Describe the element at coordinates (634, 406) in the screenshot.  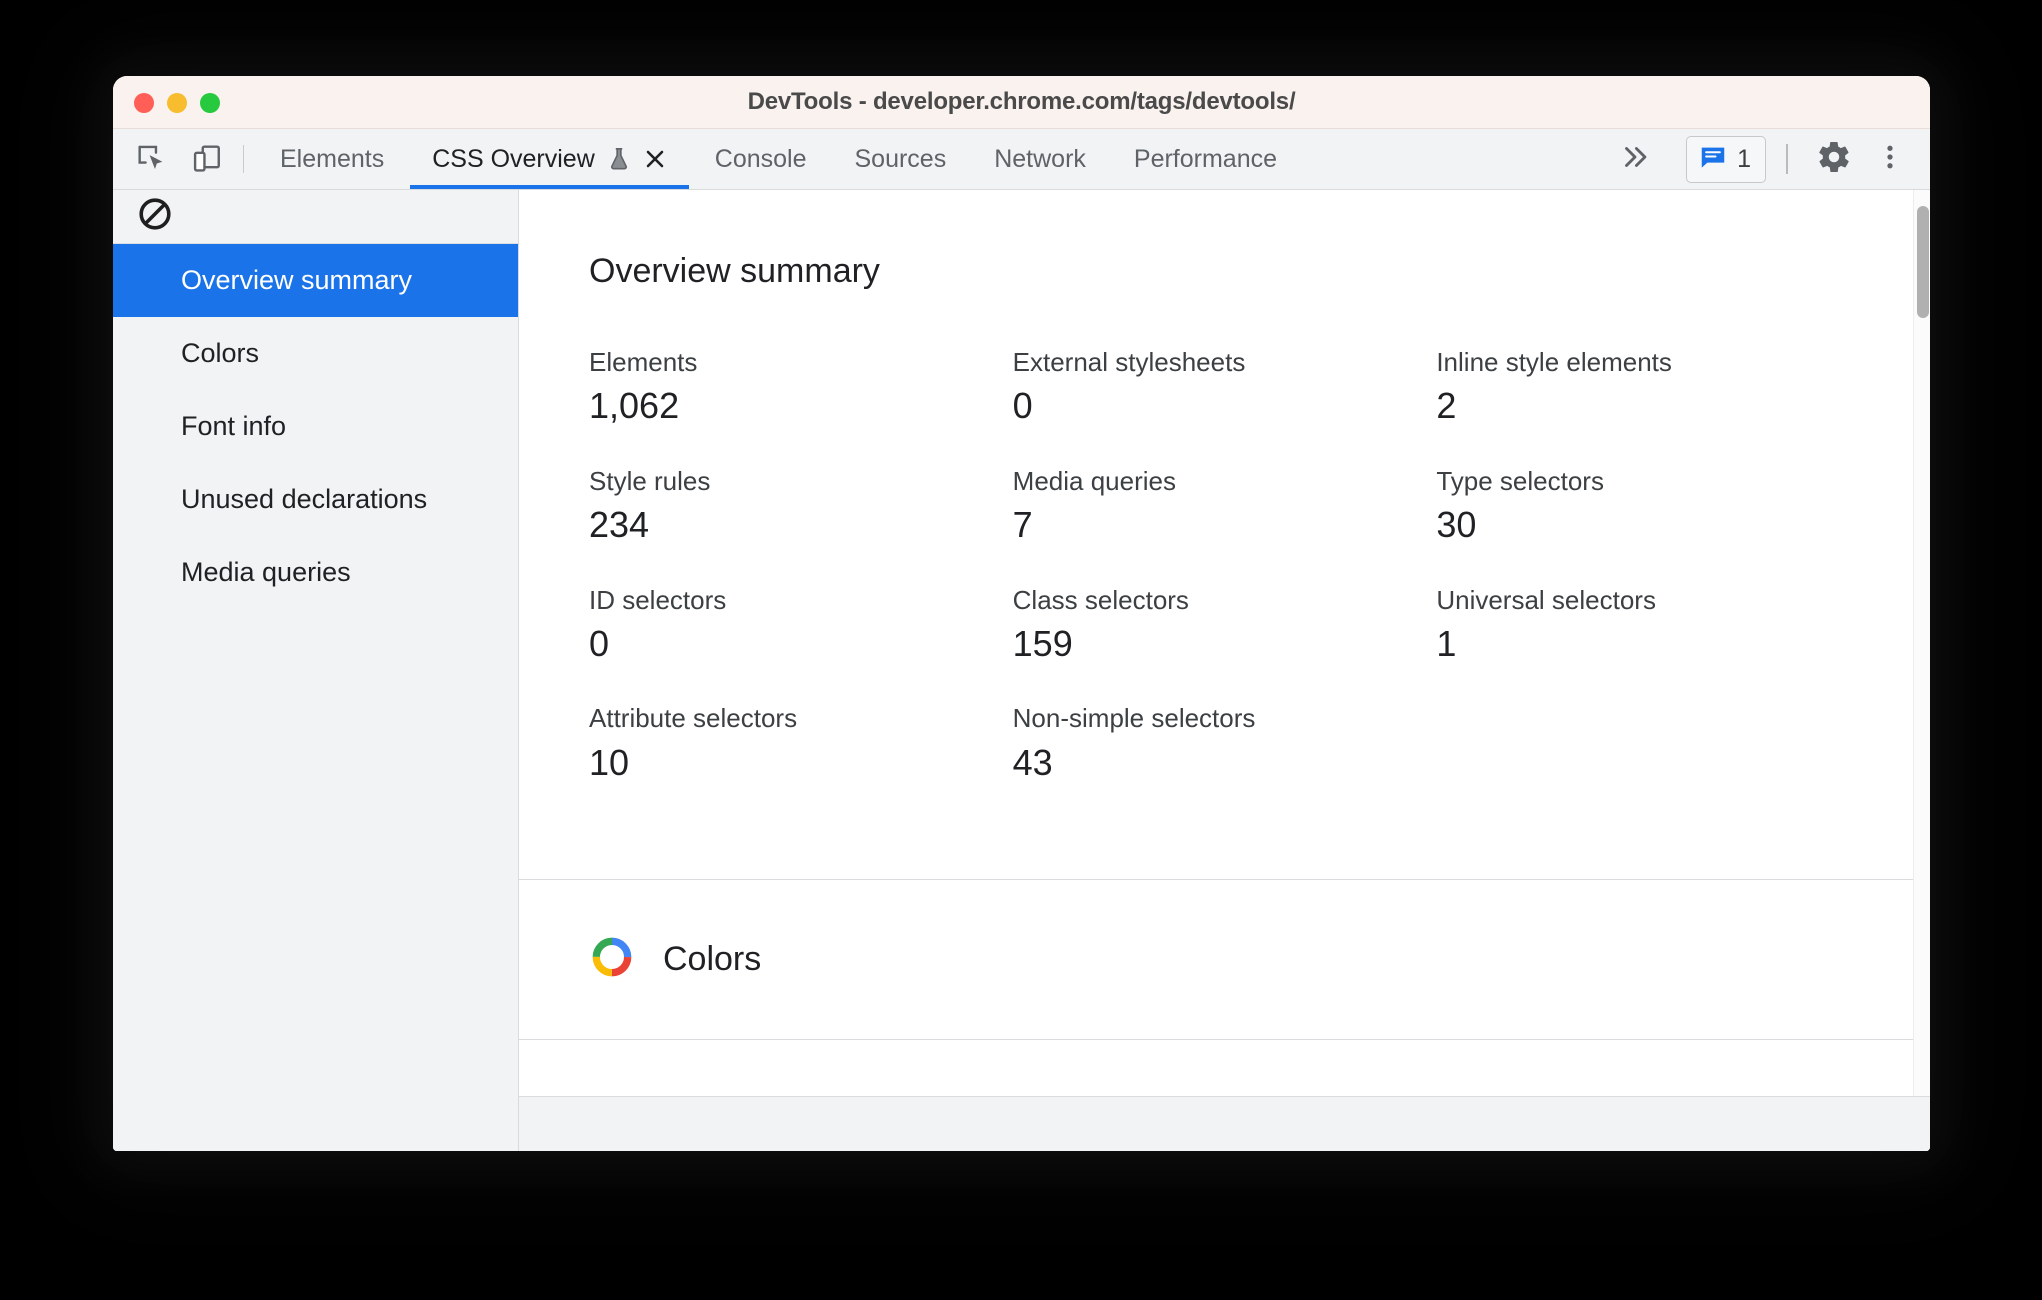
I see `stat-value: 1,062` at that location.